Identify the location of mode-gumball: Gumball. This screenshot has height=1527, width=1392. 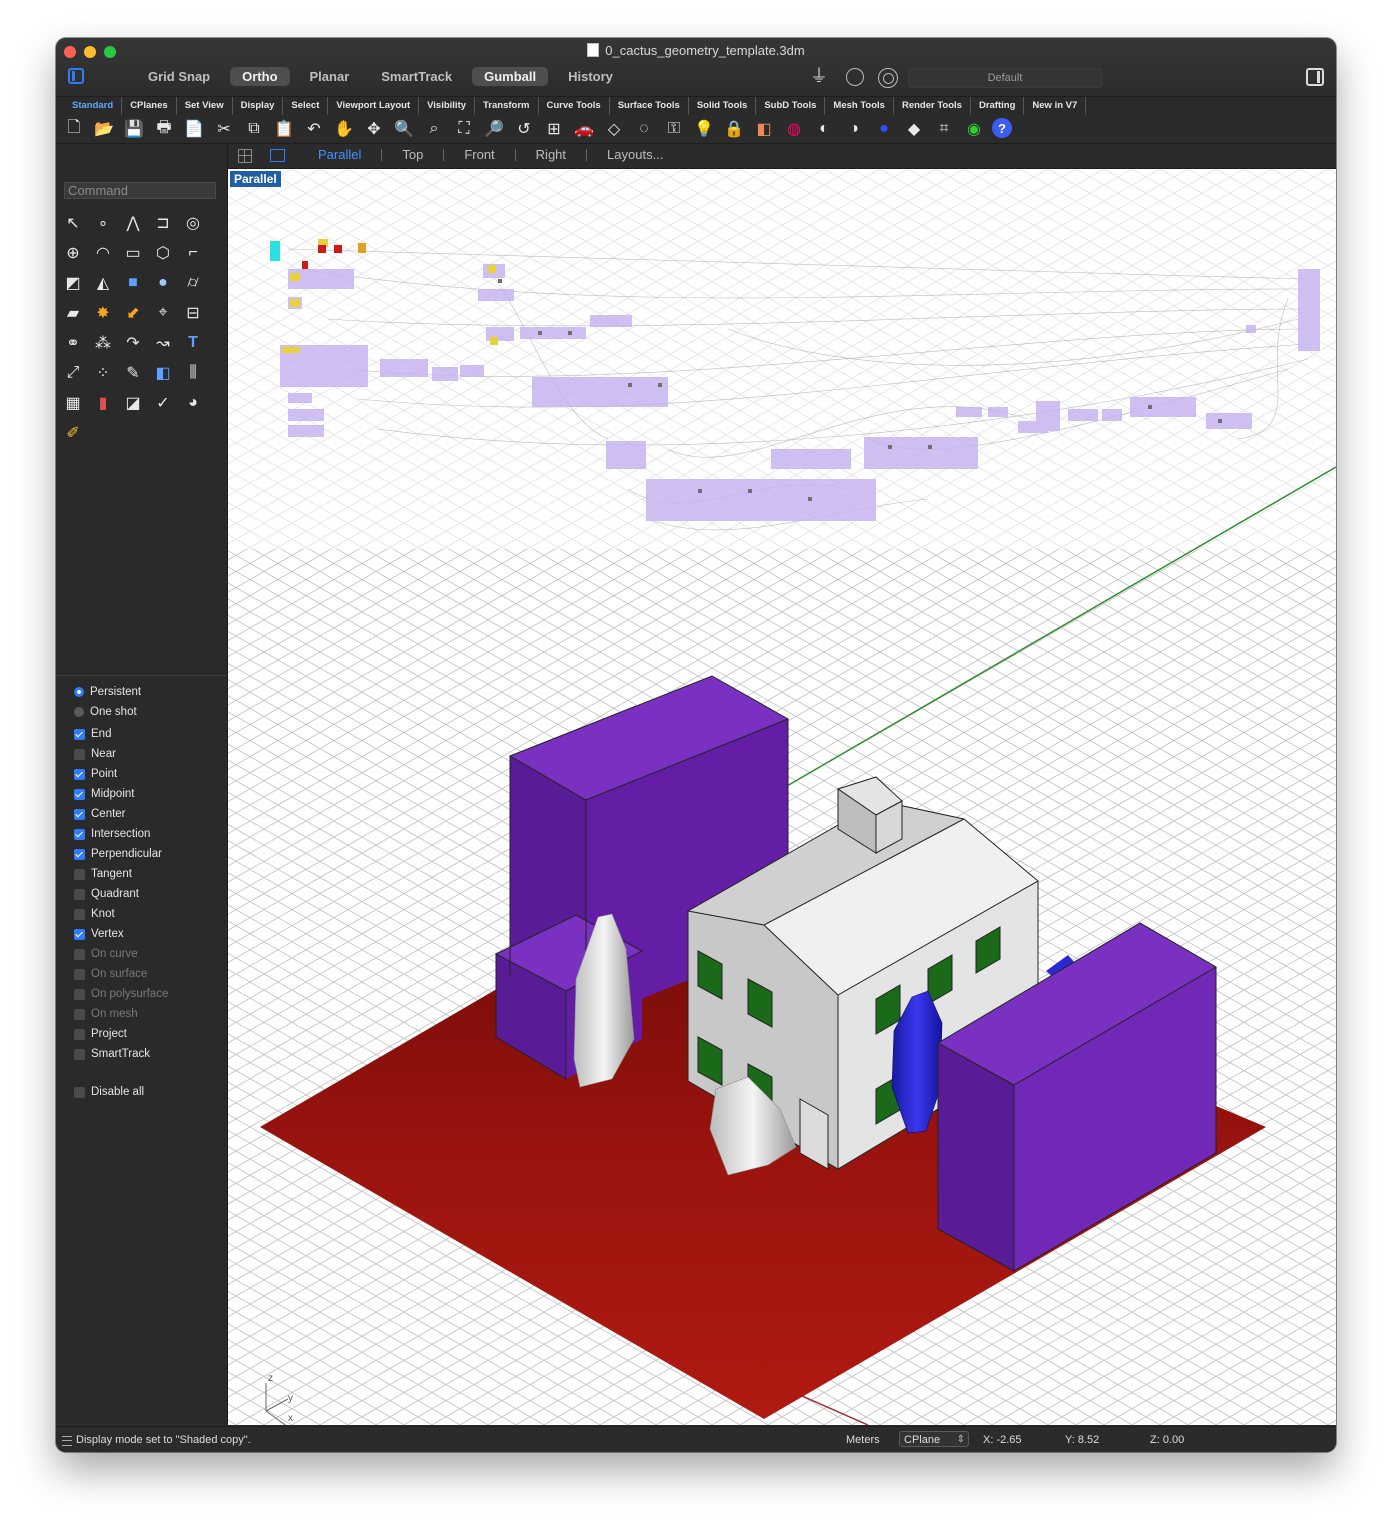
(510, 76).